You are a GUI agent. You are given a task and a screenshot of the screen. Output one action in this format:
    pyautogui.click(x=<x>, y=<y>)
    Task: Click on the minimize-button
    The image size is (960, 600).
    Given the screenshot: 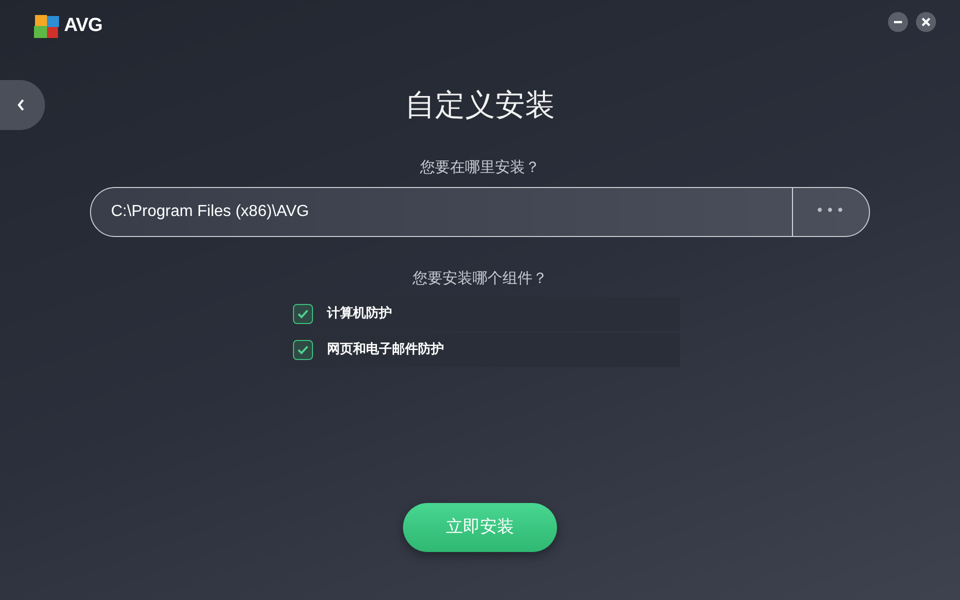 What is the action you would take?
    pyautogui.click(x=898, y=22)
    